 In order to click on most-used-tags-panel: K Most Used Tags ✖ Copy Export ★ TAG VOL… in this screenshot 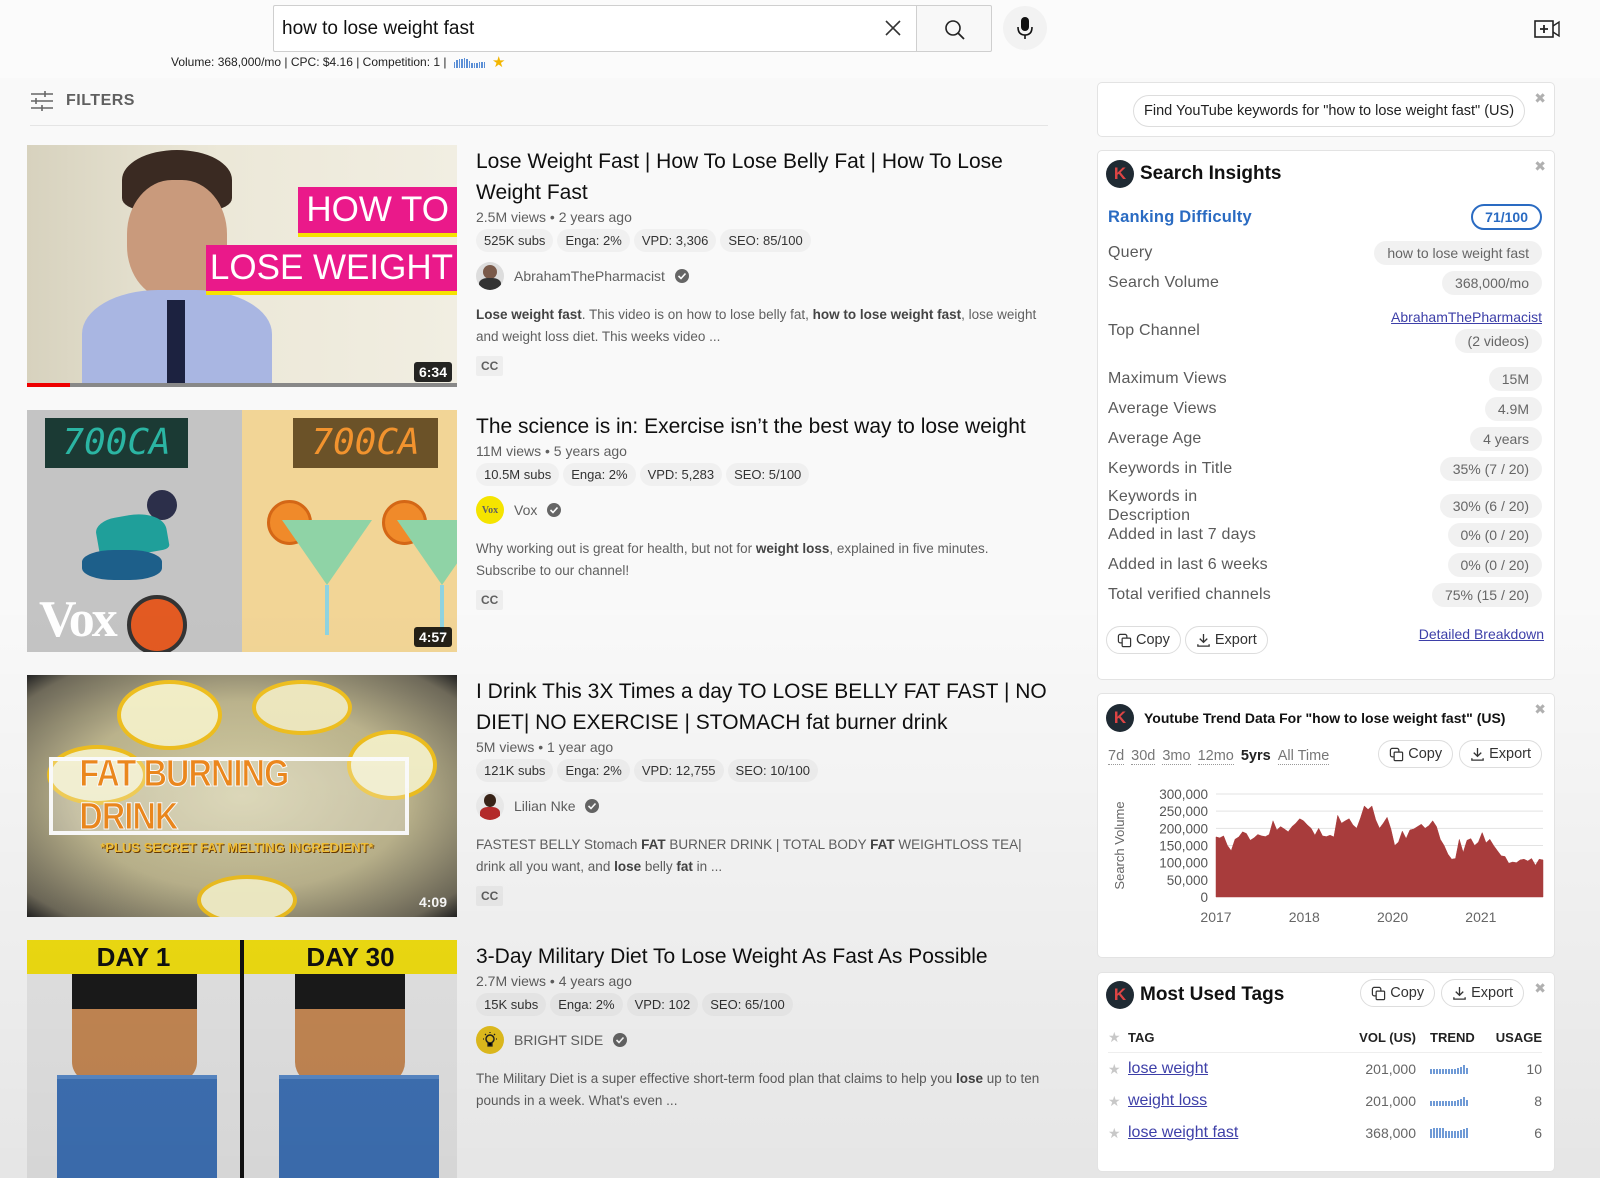, I will do `click(1326, 1072)`.